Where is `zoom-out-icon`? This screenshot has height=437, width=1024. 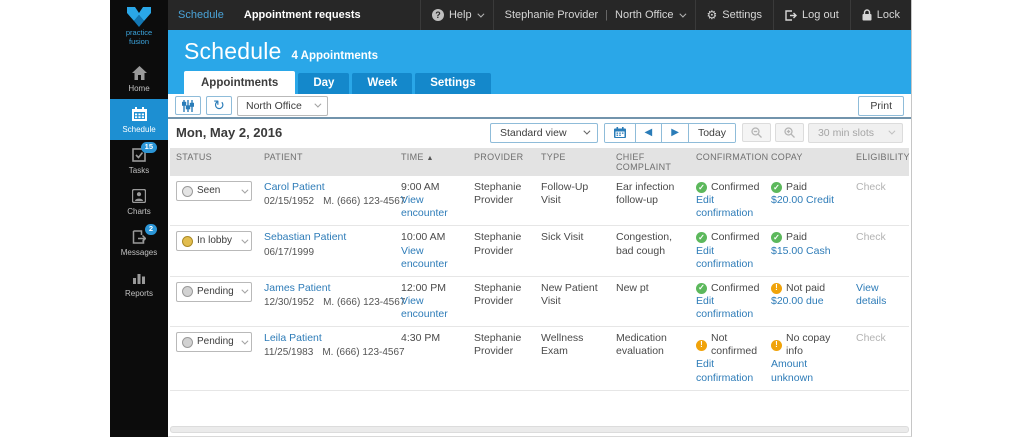 zoom-out-icon is located at coordinates (756, 132).